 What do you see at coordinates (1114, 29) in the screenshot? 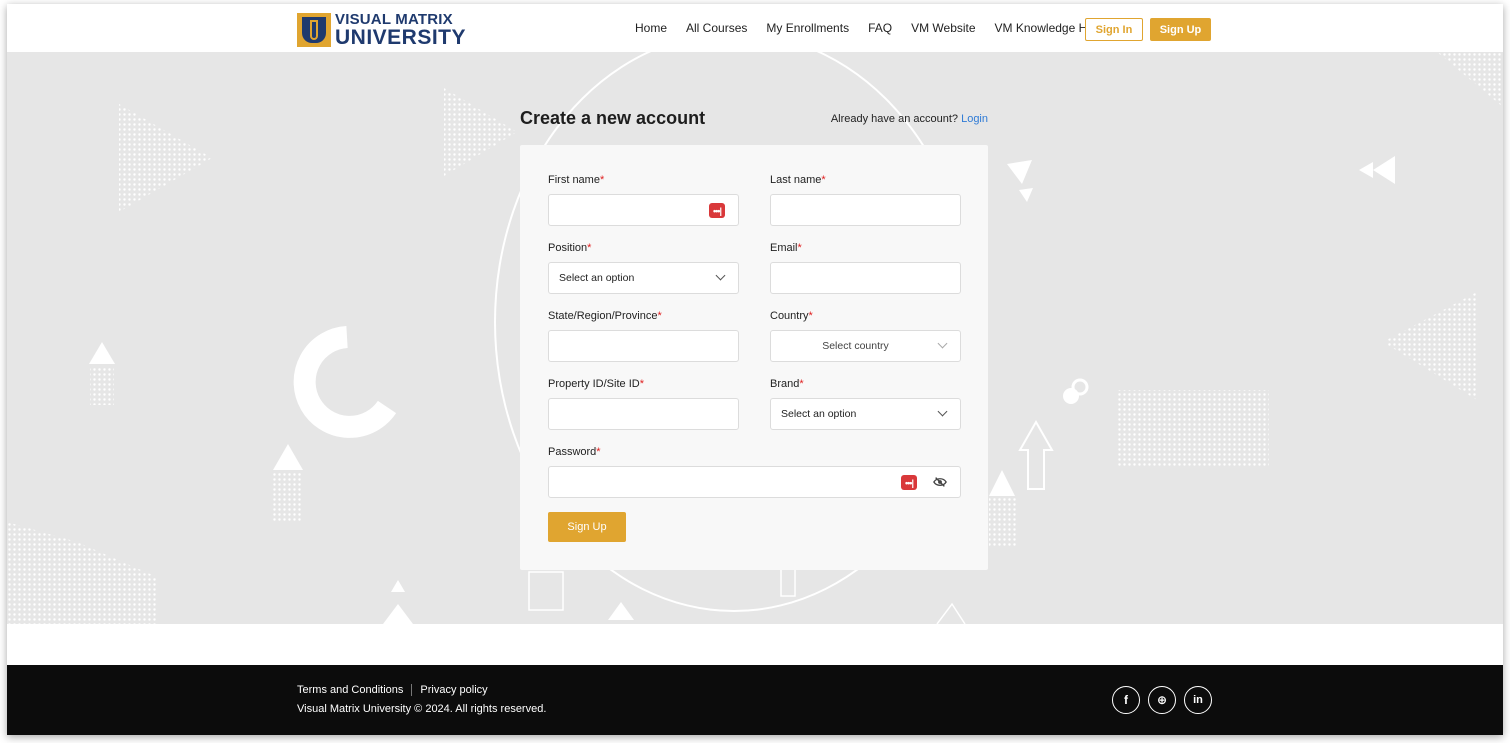
I see `sign-in-button: Sign In` at bounding box center [1114, 29].